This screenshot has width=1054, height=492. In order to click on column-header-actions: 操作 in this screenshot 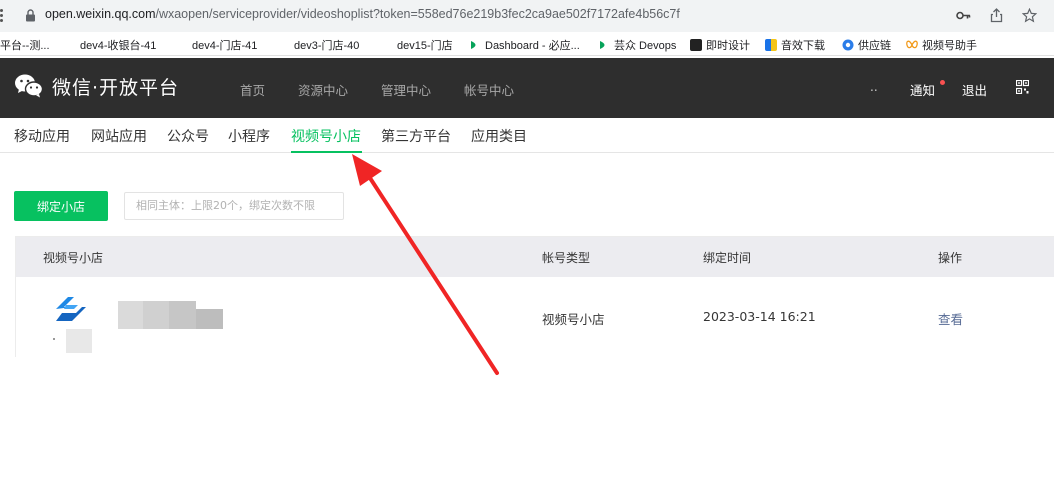, I will do `click(950, 258)`.